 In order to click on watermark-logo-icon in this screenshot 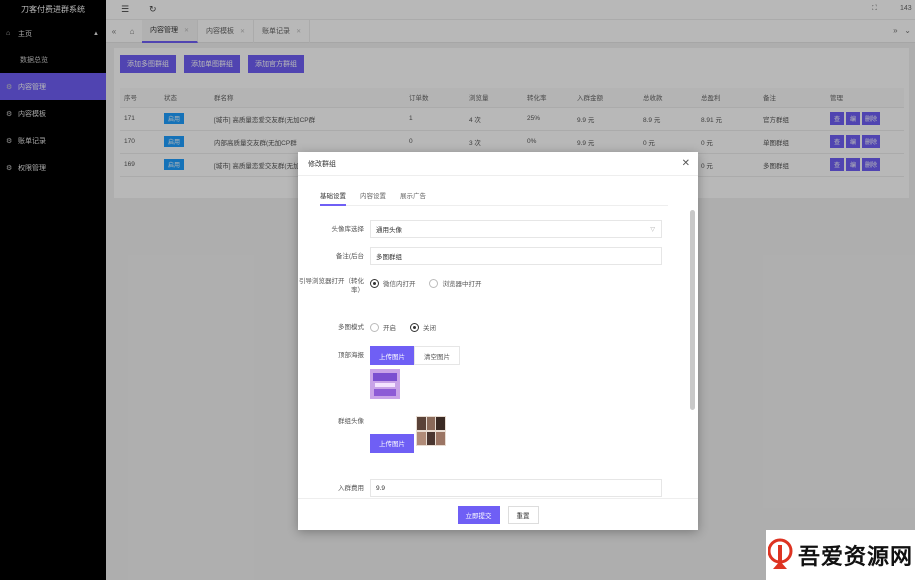, I will do `click(780, 553)`.